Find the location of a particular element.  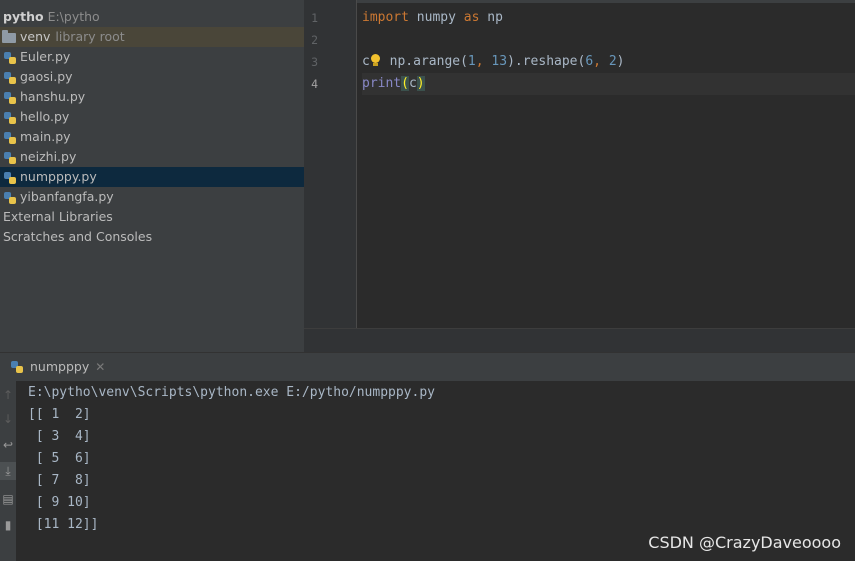

soft-wrap-icon: ↩ is located at coordinates (8, 445).